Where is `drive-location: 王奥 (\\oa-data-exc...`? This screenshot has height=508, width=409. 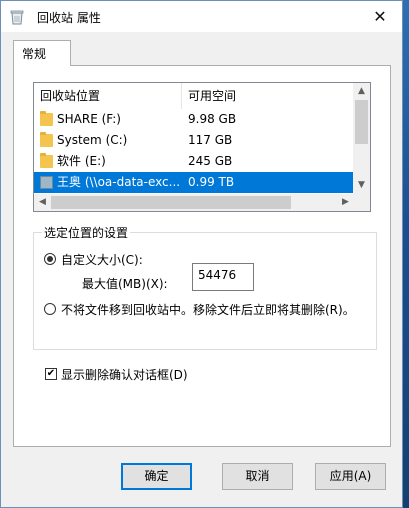
drive-location: 王奥 (\\oa-data-exc... is located at coordinates (119, 182).